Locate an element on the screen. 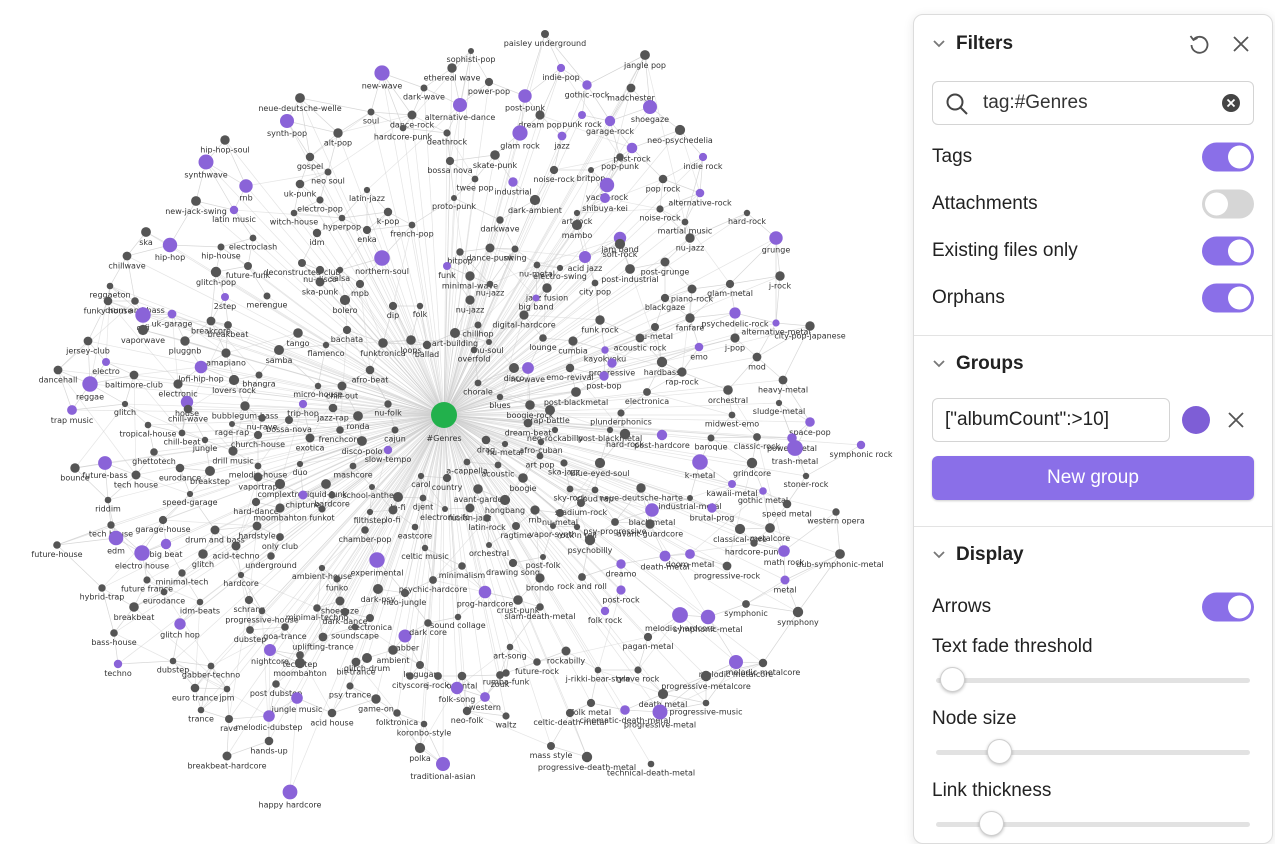 This screenshot has height=844, width=1275. search-input is located at coordinates (1098, 103).